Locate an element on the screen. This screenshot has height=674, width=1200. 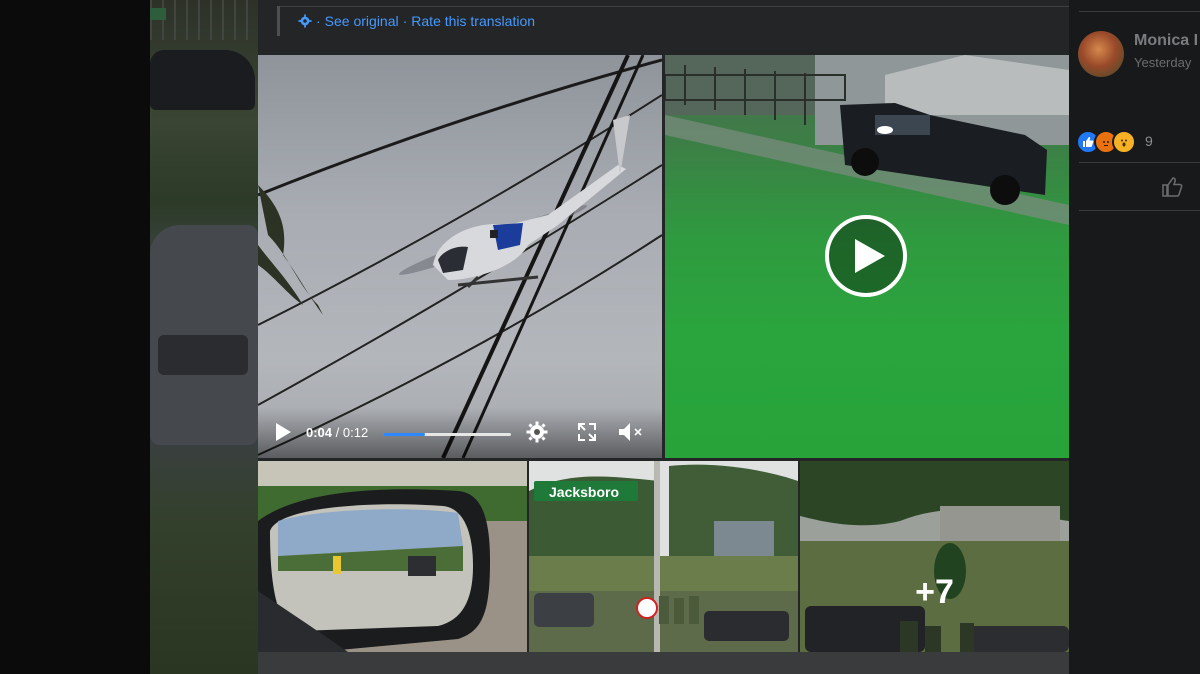
background-fence is located at coordinates (205, 20).